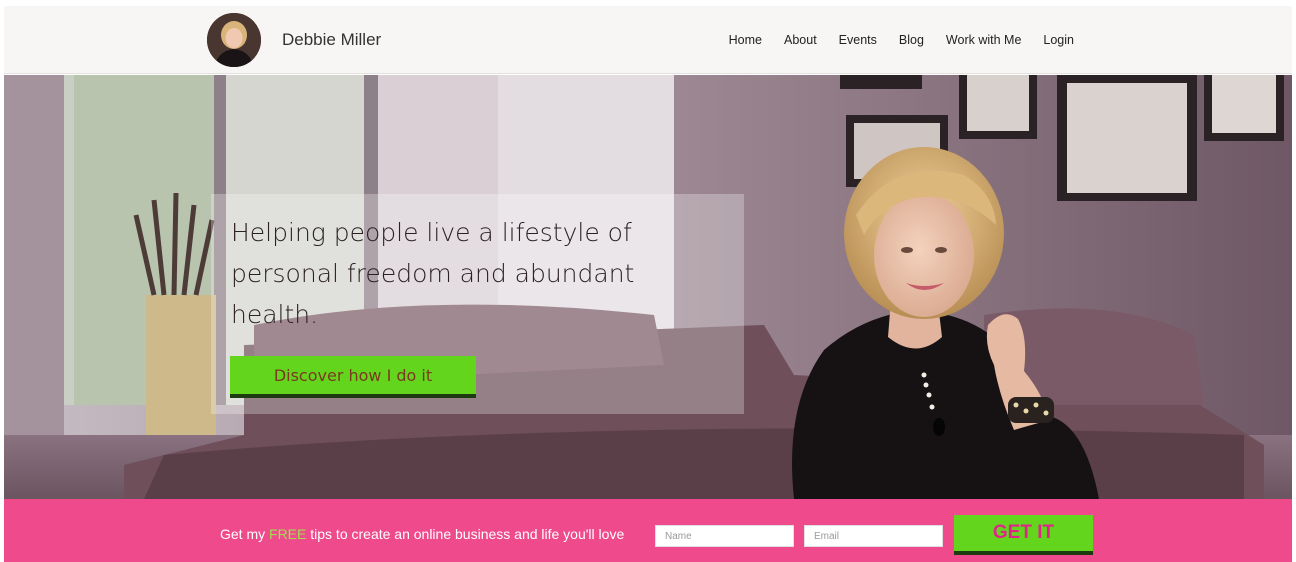 This screenshot has width=1296, height=562. I want to click on signup-text-free: FREE, so click(288, 534).